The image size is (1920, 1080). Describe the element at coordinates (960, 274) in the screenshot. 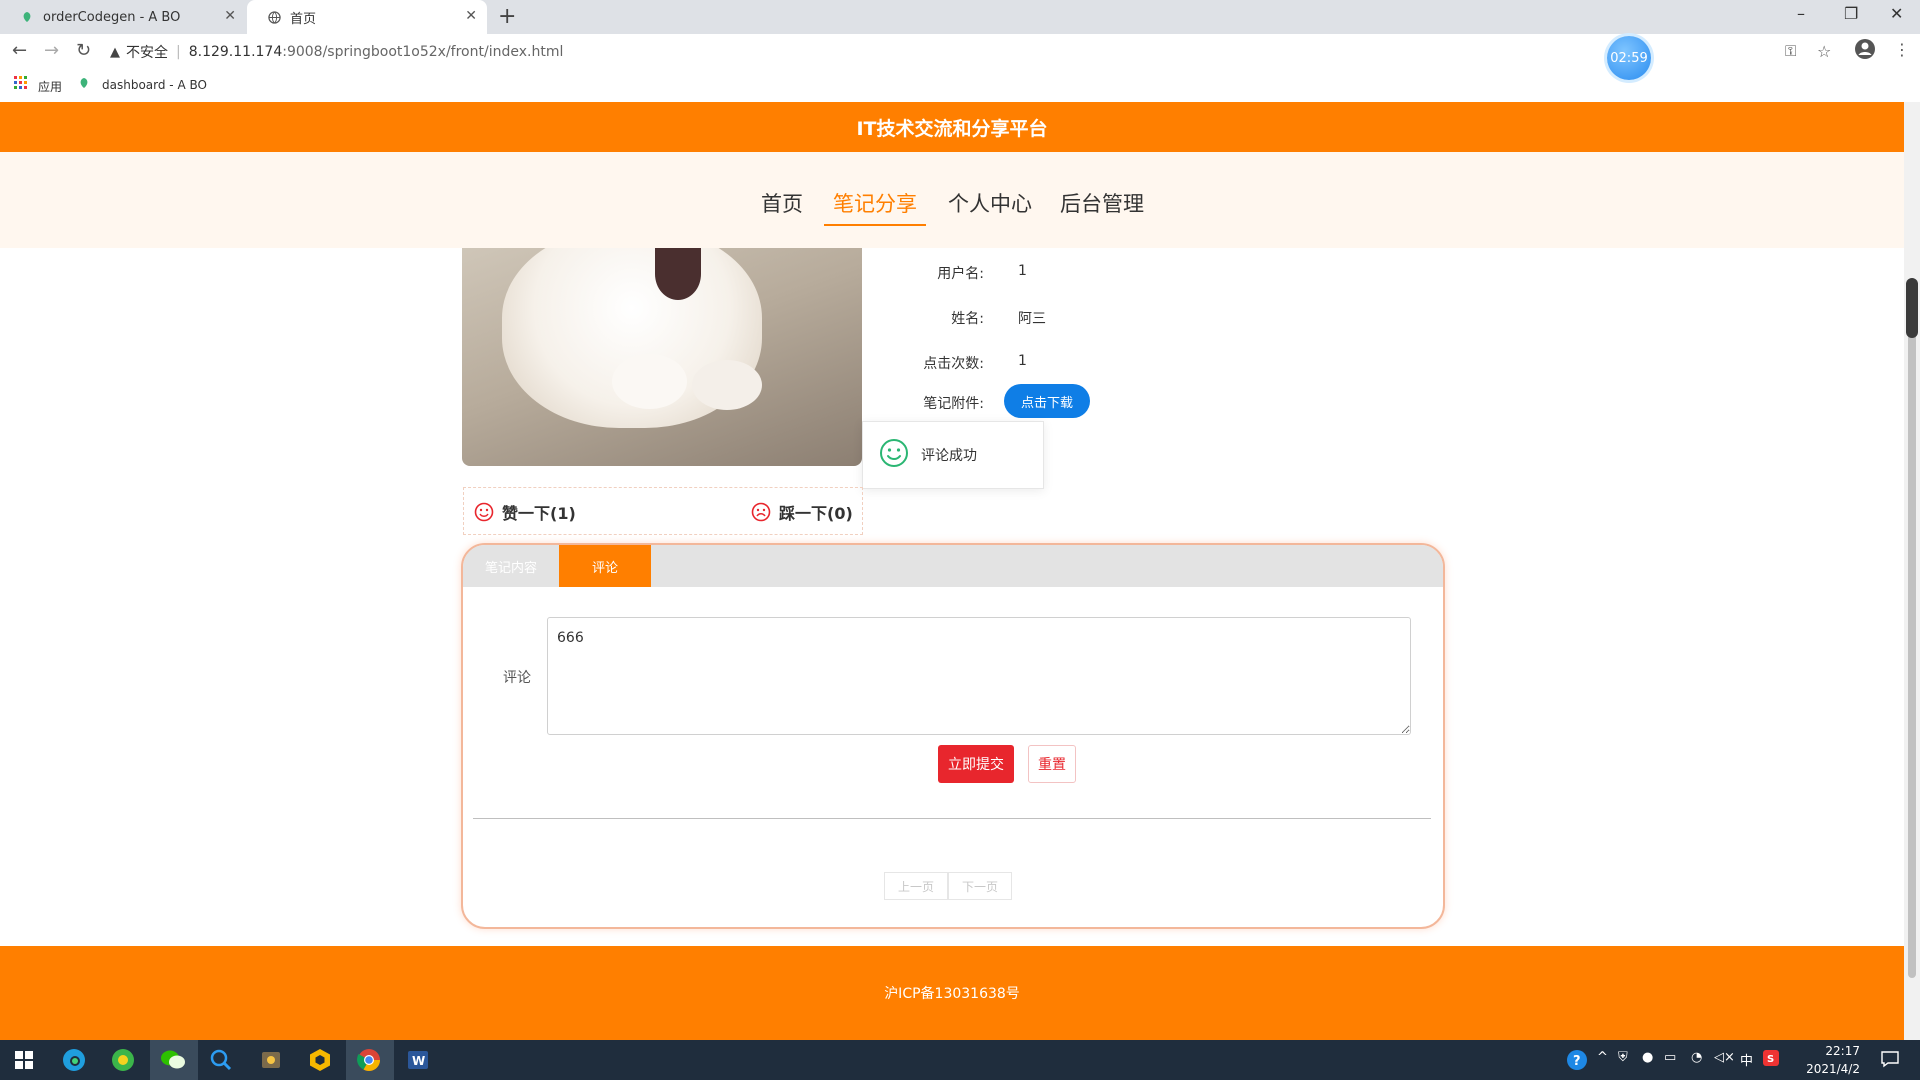

I see `username-label: 用户名:` at that location.